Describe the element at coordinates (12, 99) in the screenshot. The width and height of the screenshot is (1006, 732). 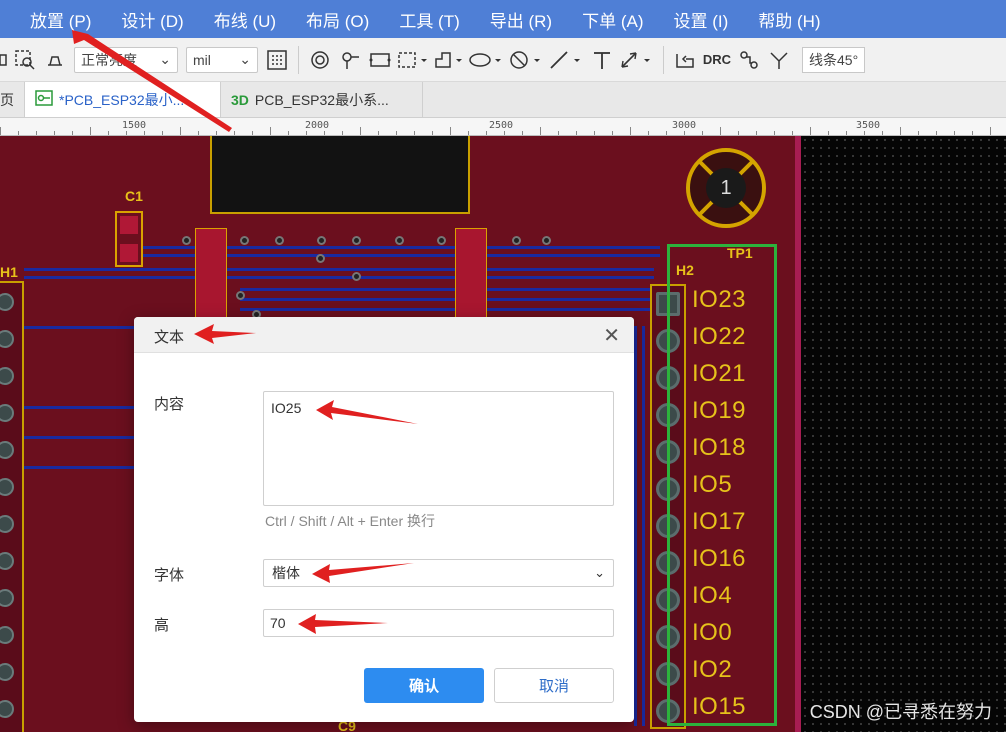
I see `tab-home: 页` at that location.